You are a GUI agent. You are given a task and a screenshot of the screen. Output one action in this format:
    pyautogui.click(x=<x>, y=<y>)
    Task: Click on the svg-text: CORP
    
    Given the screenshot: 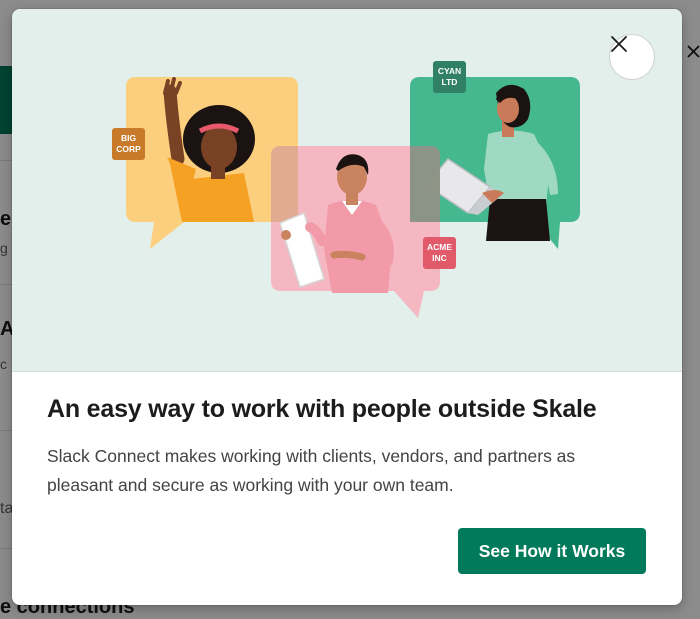 What is the action you would take?
    pyautogui.click(x=128, y=149)
    